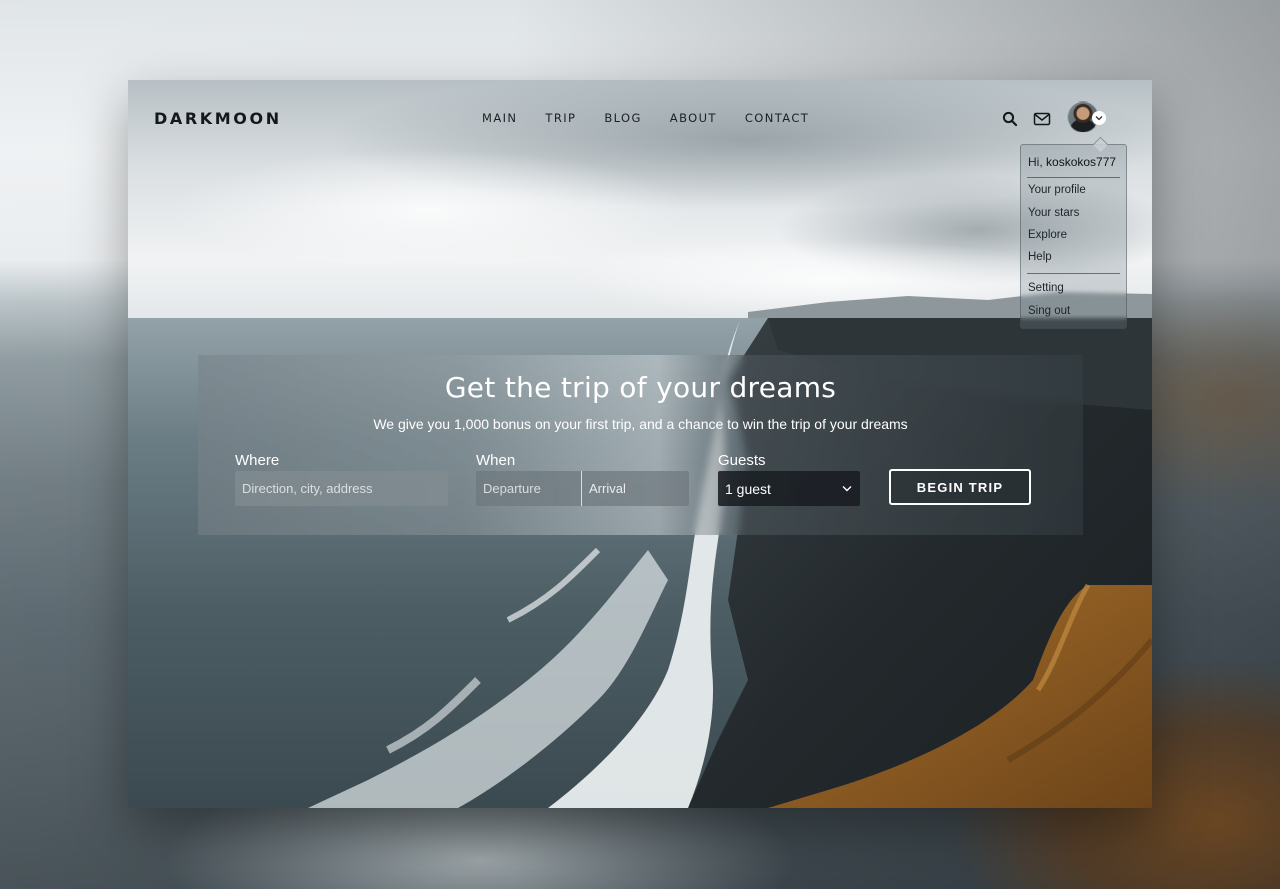 The height and width of the screenshot is (889, 1280). What do you see at coordinates (1081, 162) in the screenshot?
I see `username: koskokos777` at bounding box center [1081, 162].